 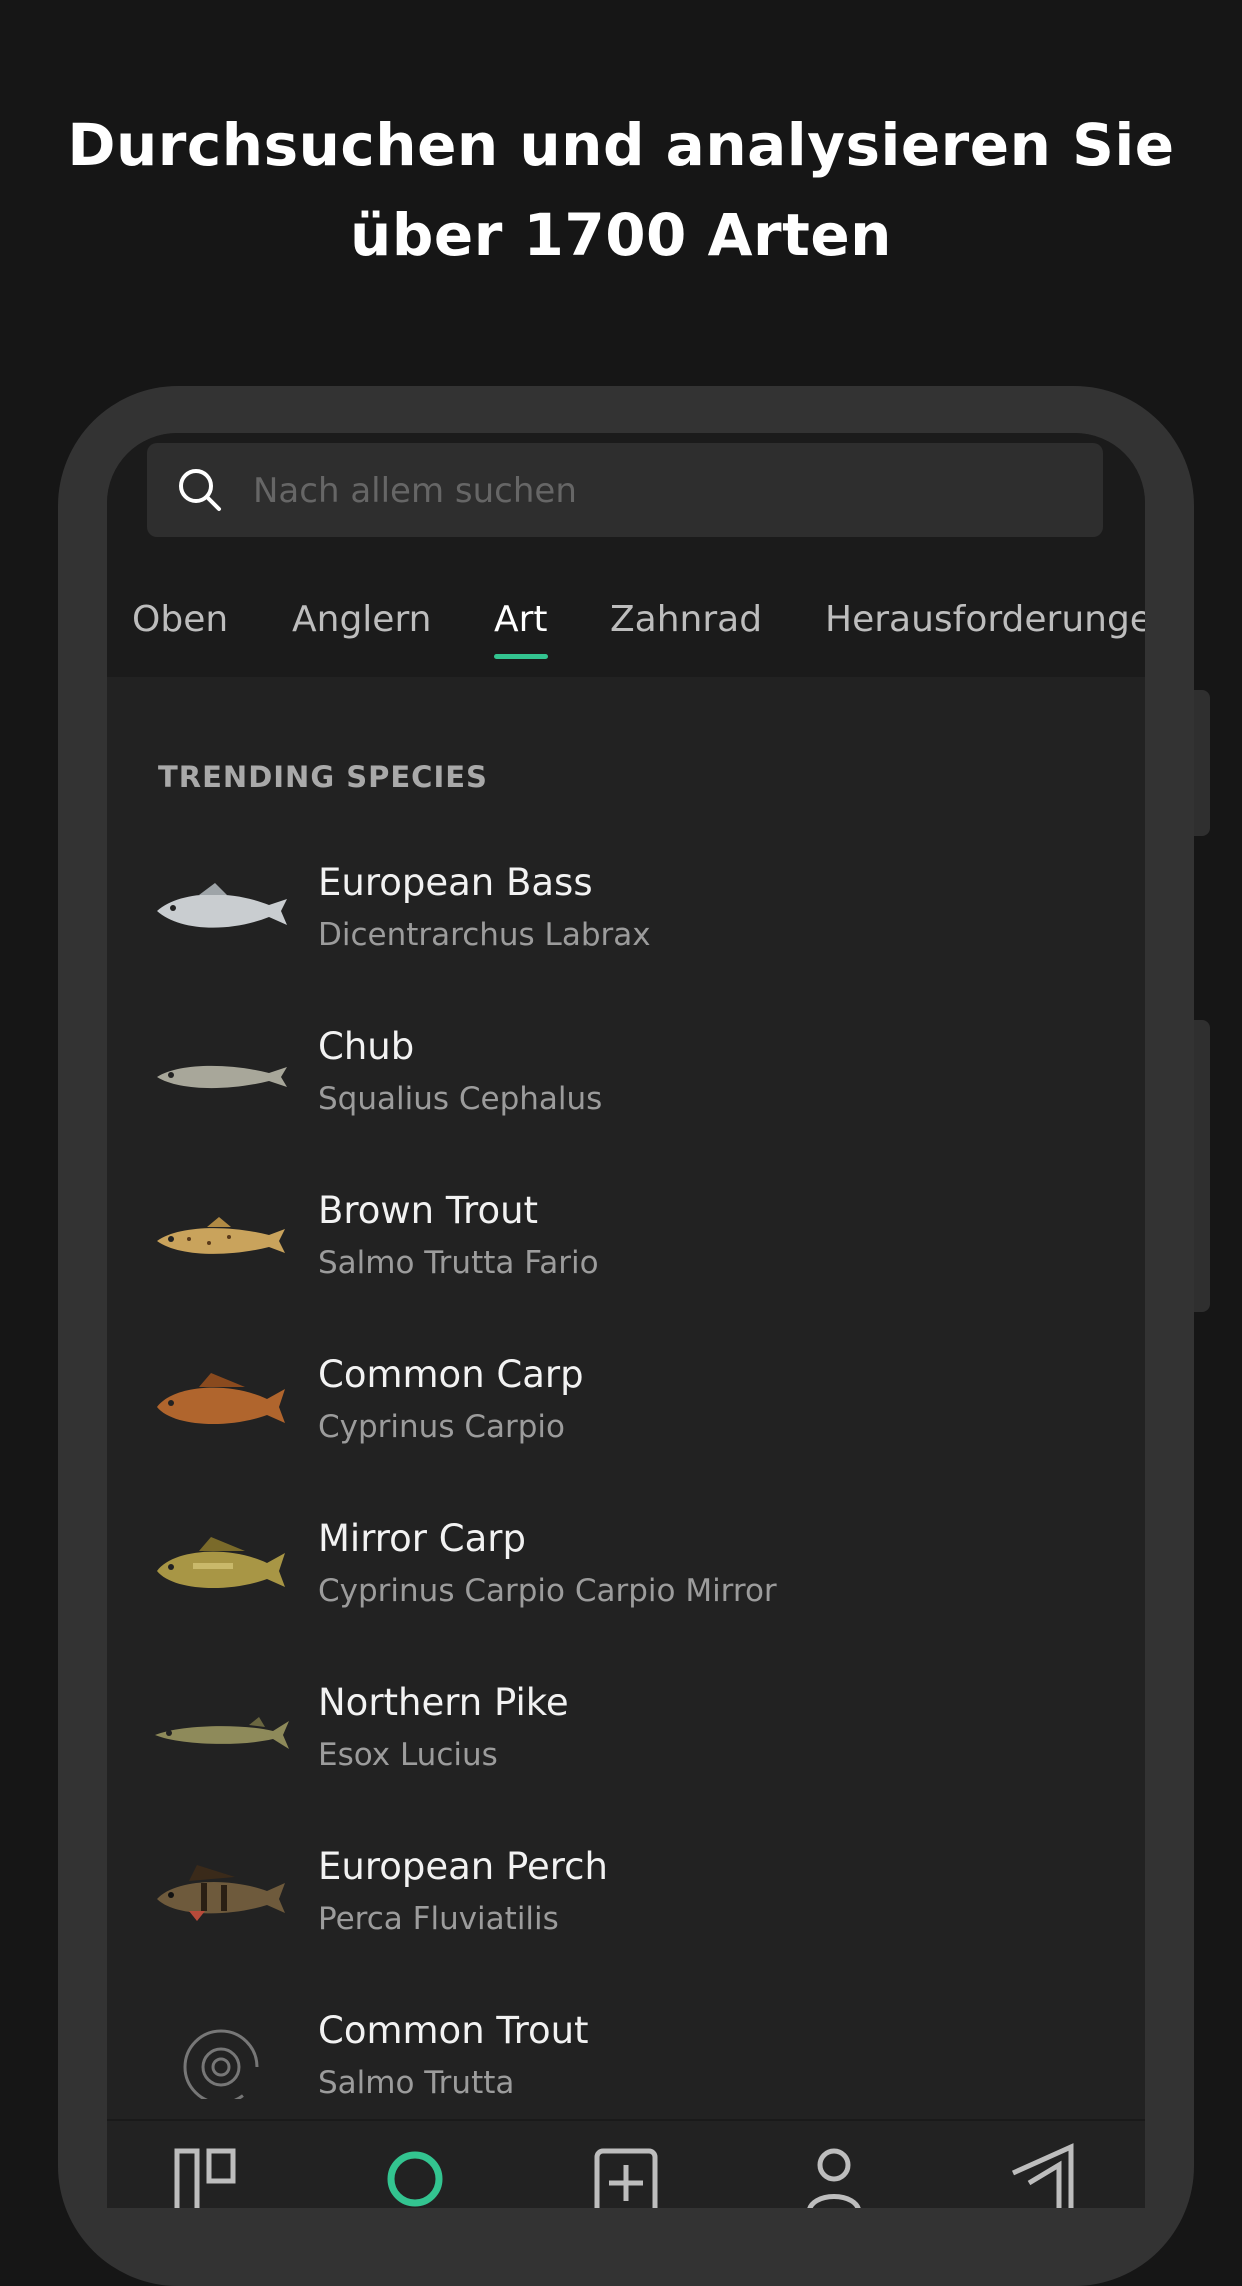 What do you see at coordinates (458, 1263) in the screenshot?
I see `species-scientific-name: Salmo Trutta Fario` at bounding box center [458, 1263].